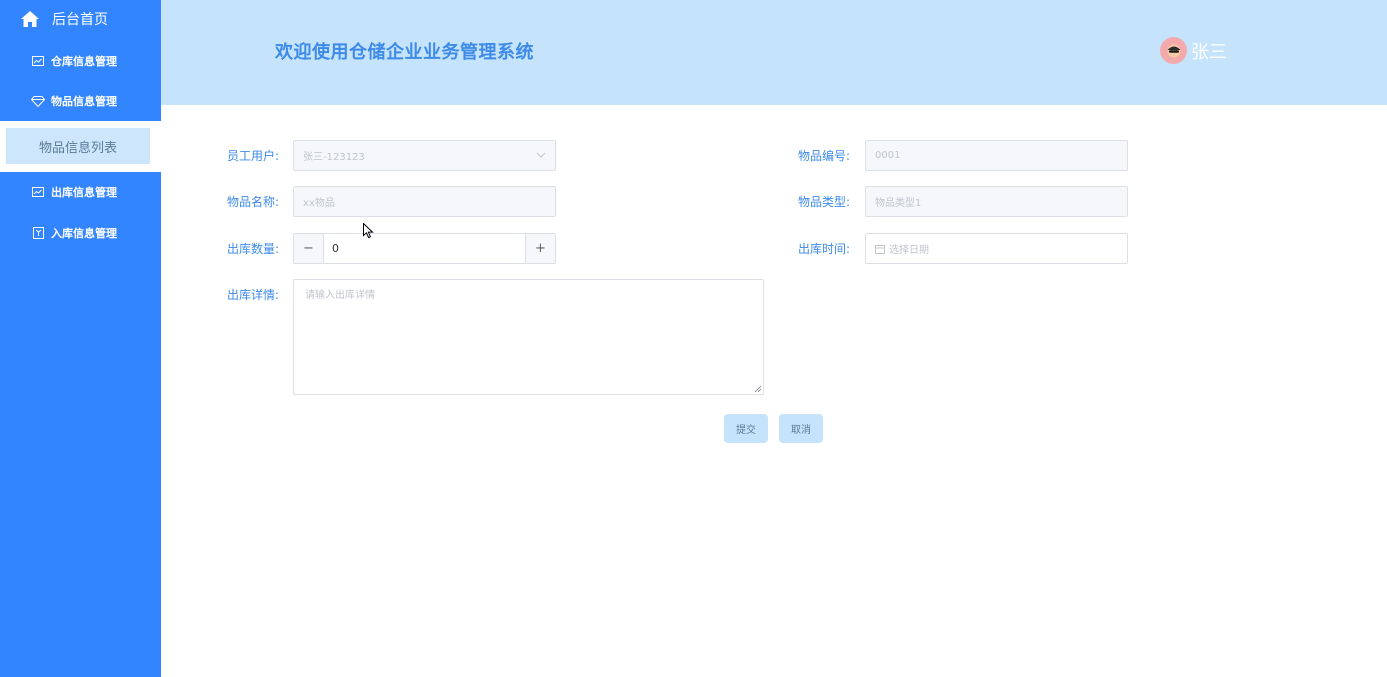 The image size is (1387, 677). I want to click on sidebar-item-label: 出库信息管理, so click(84, 192).